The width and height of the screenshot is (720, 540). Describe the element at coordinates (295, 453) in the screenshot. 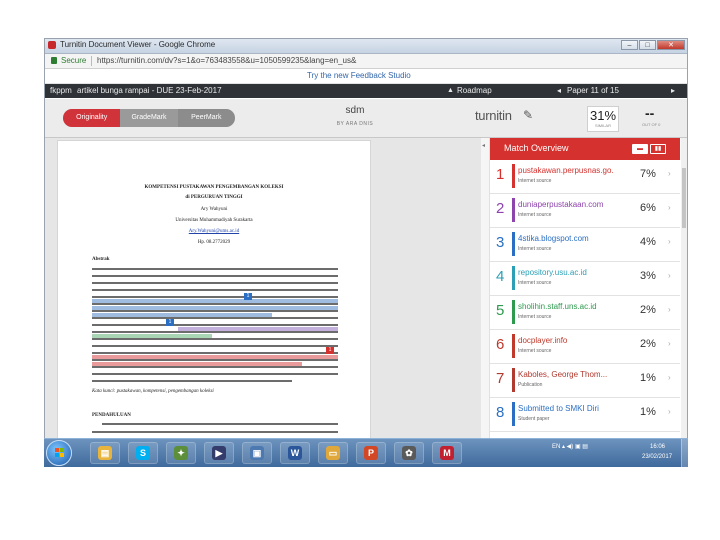

I see `taskbar-word-button: W` at that location.